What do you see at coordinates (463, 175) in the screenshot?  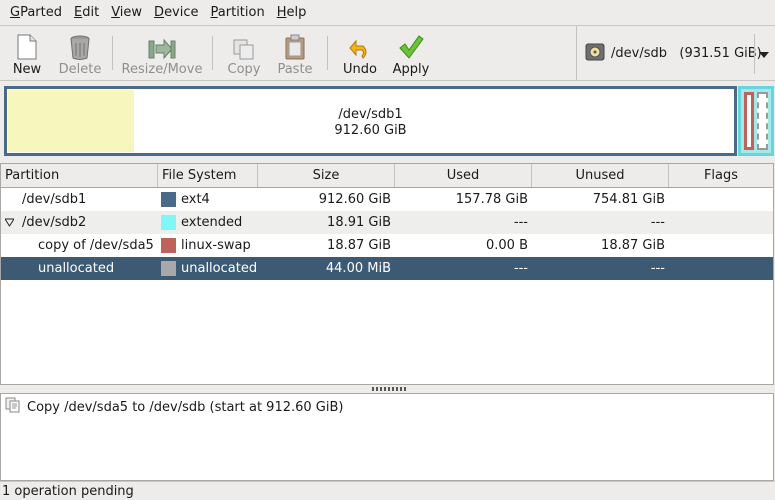 I see `column-header-used: Used` at bounding box center [463, 175].